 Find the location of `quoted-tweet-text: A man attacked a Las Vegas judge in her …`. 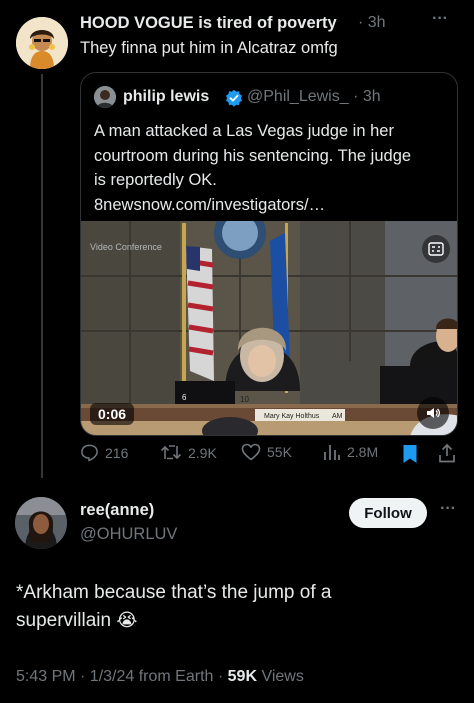

quoted-tweet-text: A man attacked a Las Vegas judge in her … is located at coordinates (253, 168).